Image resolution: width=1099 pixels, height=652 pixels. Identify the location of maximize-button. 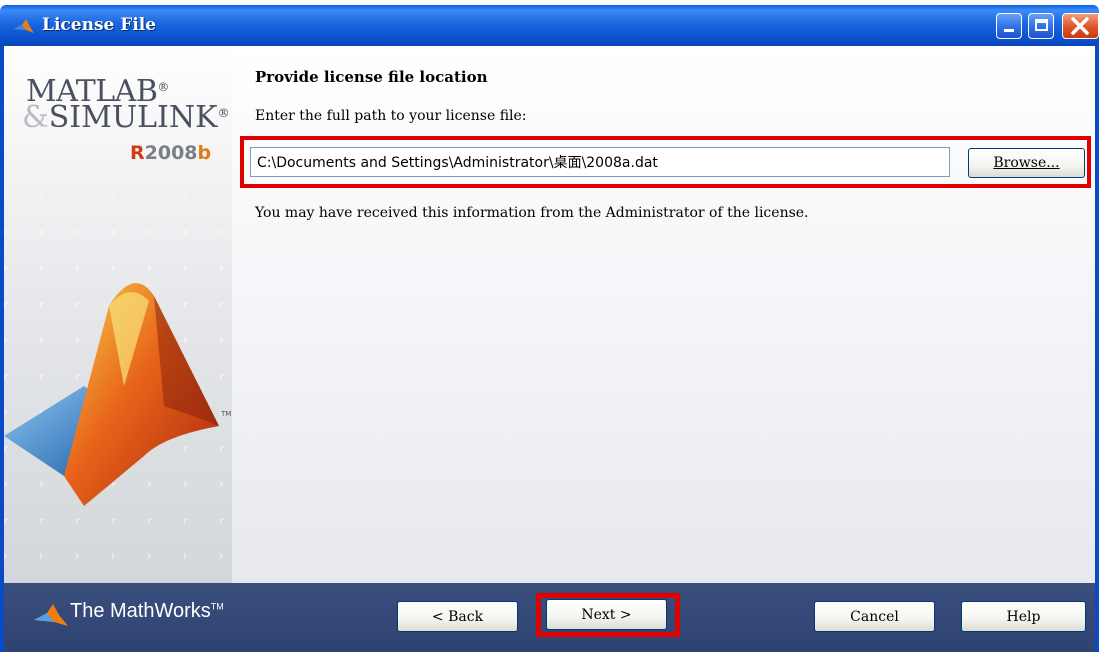
(1041, 26).